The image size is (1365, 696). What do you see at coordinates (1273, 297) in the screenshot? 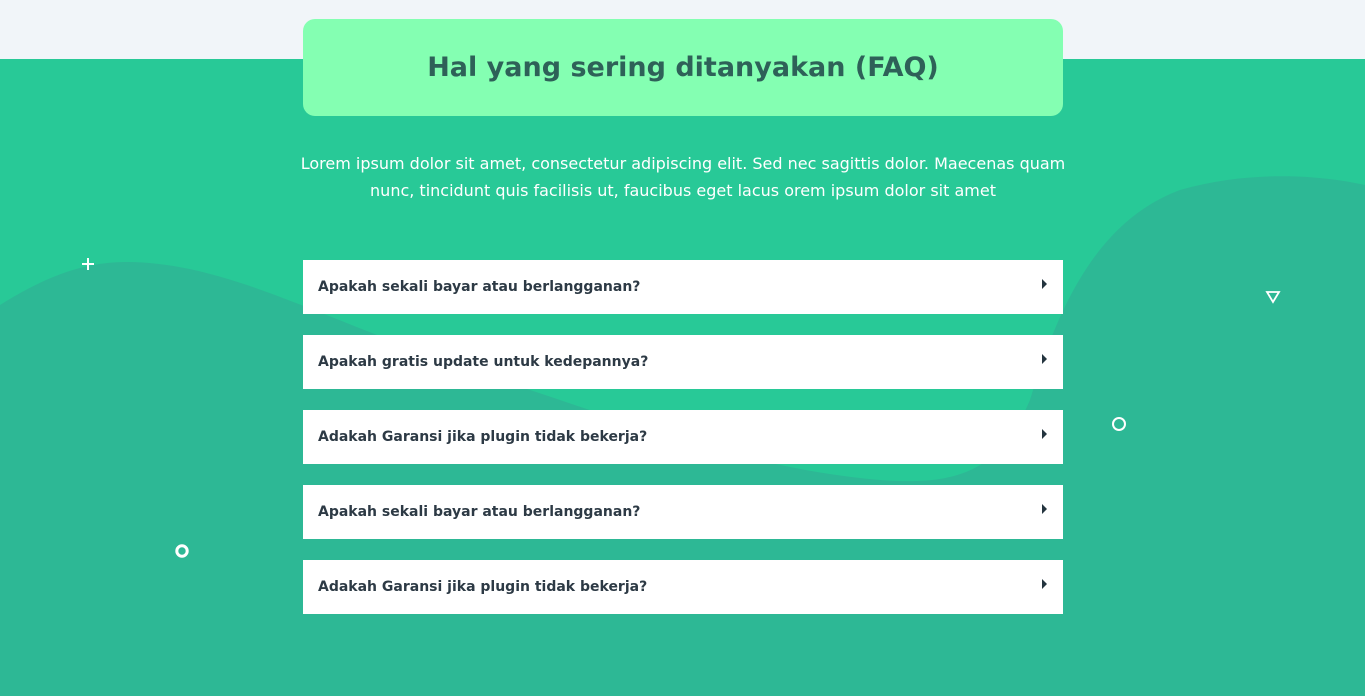
I see `triangle-outline-icon` at bounding box center [1273, 297].